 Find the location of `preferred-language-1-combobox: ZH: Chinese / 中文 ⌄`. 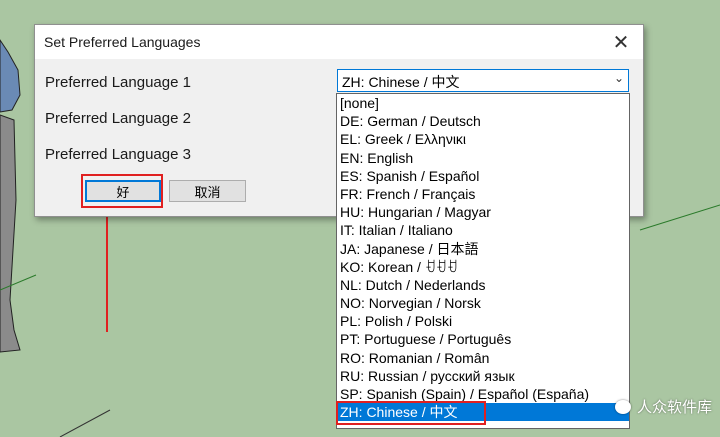

preferred-language-1-combobox: ZH: Chinese / 中文 ⌄ is located at coordinates (483, 80).